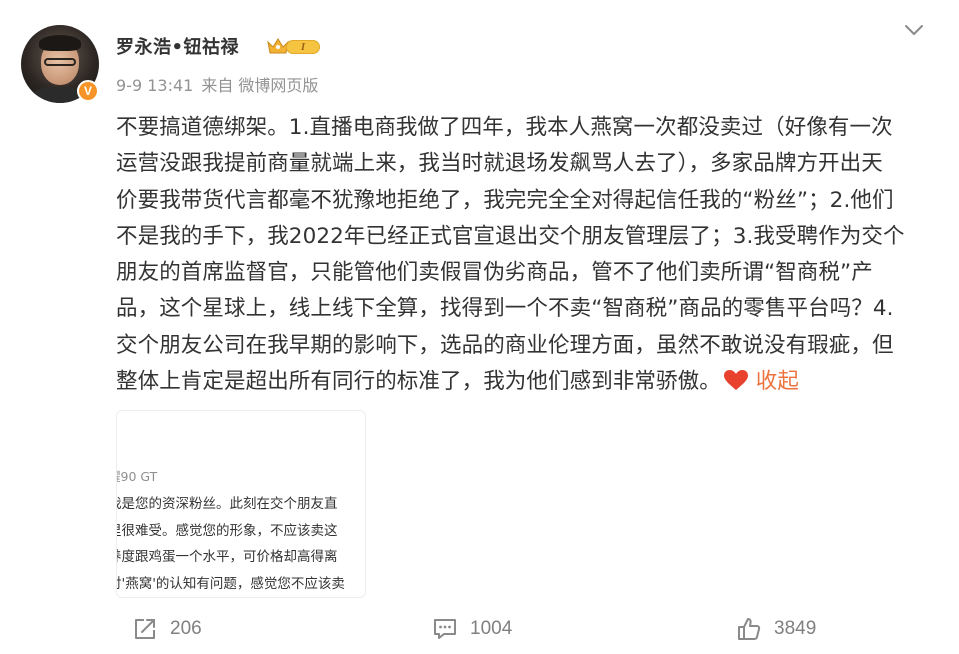 Image resolution: width=959 pixels, height=654 pixels. I want to click on vip-level-label: I, so click(303, 47).